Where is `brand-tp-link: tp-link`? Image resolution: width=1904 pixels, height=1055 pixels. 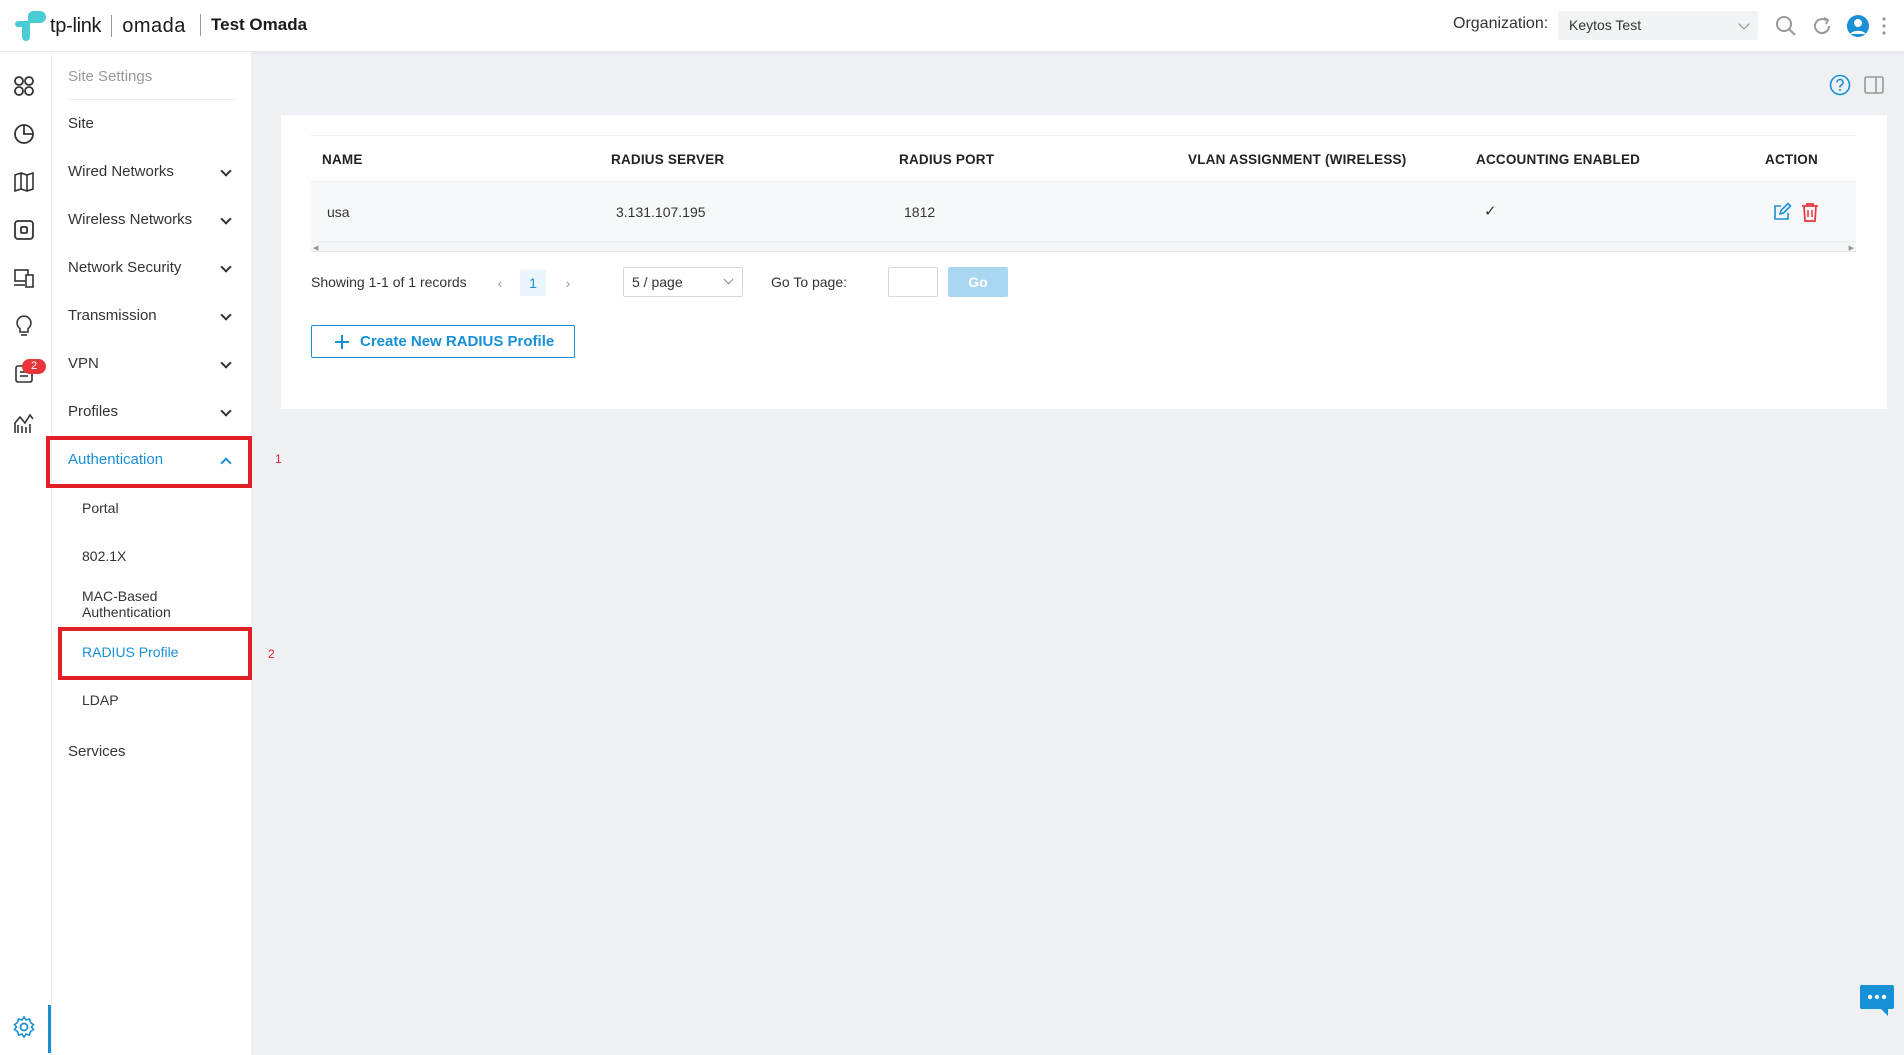 brand-tp-link: tp-link is located at coordinates (76, 25).